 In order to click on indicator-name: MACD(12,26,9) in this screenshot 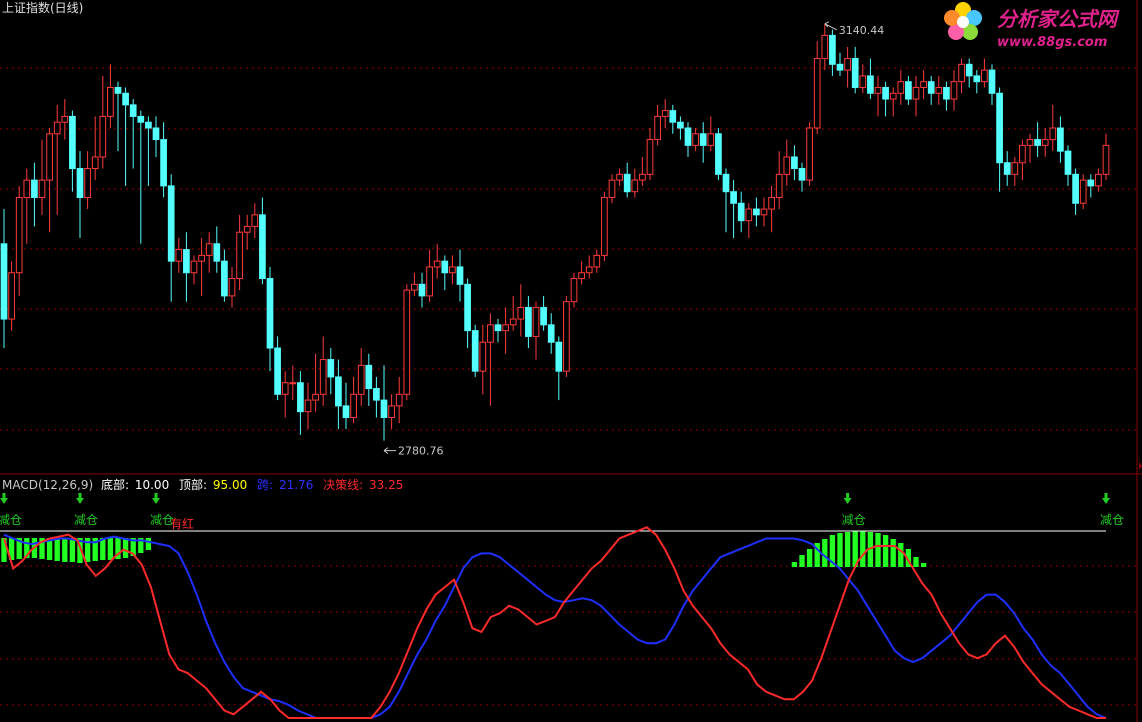, I will do `click(47, 485)`.